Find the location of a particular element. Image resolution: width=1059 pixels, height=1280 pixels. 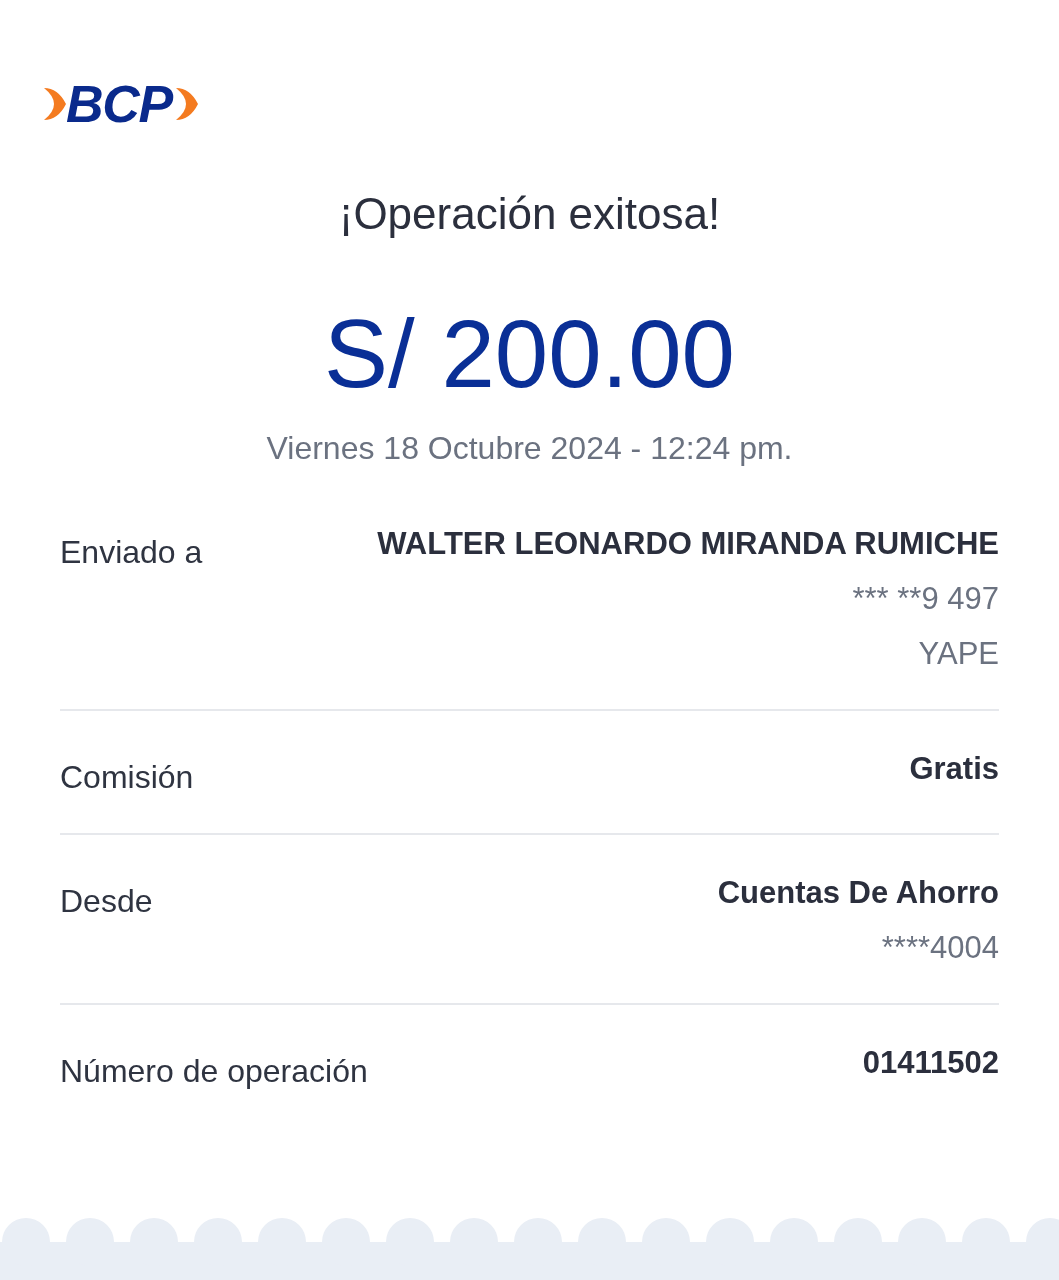

amount: S/ 200.00 is located at coordinates (529, 354).